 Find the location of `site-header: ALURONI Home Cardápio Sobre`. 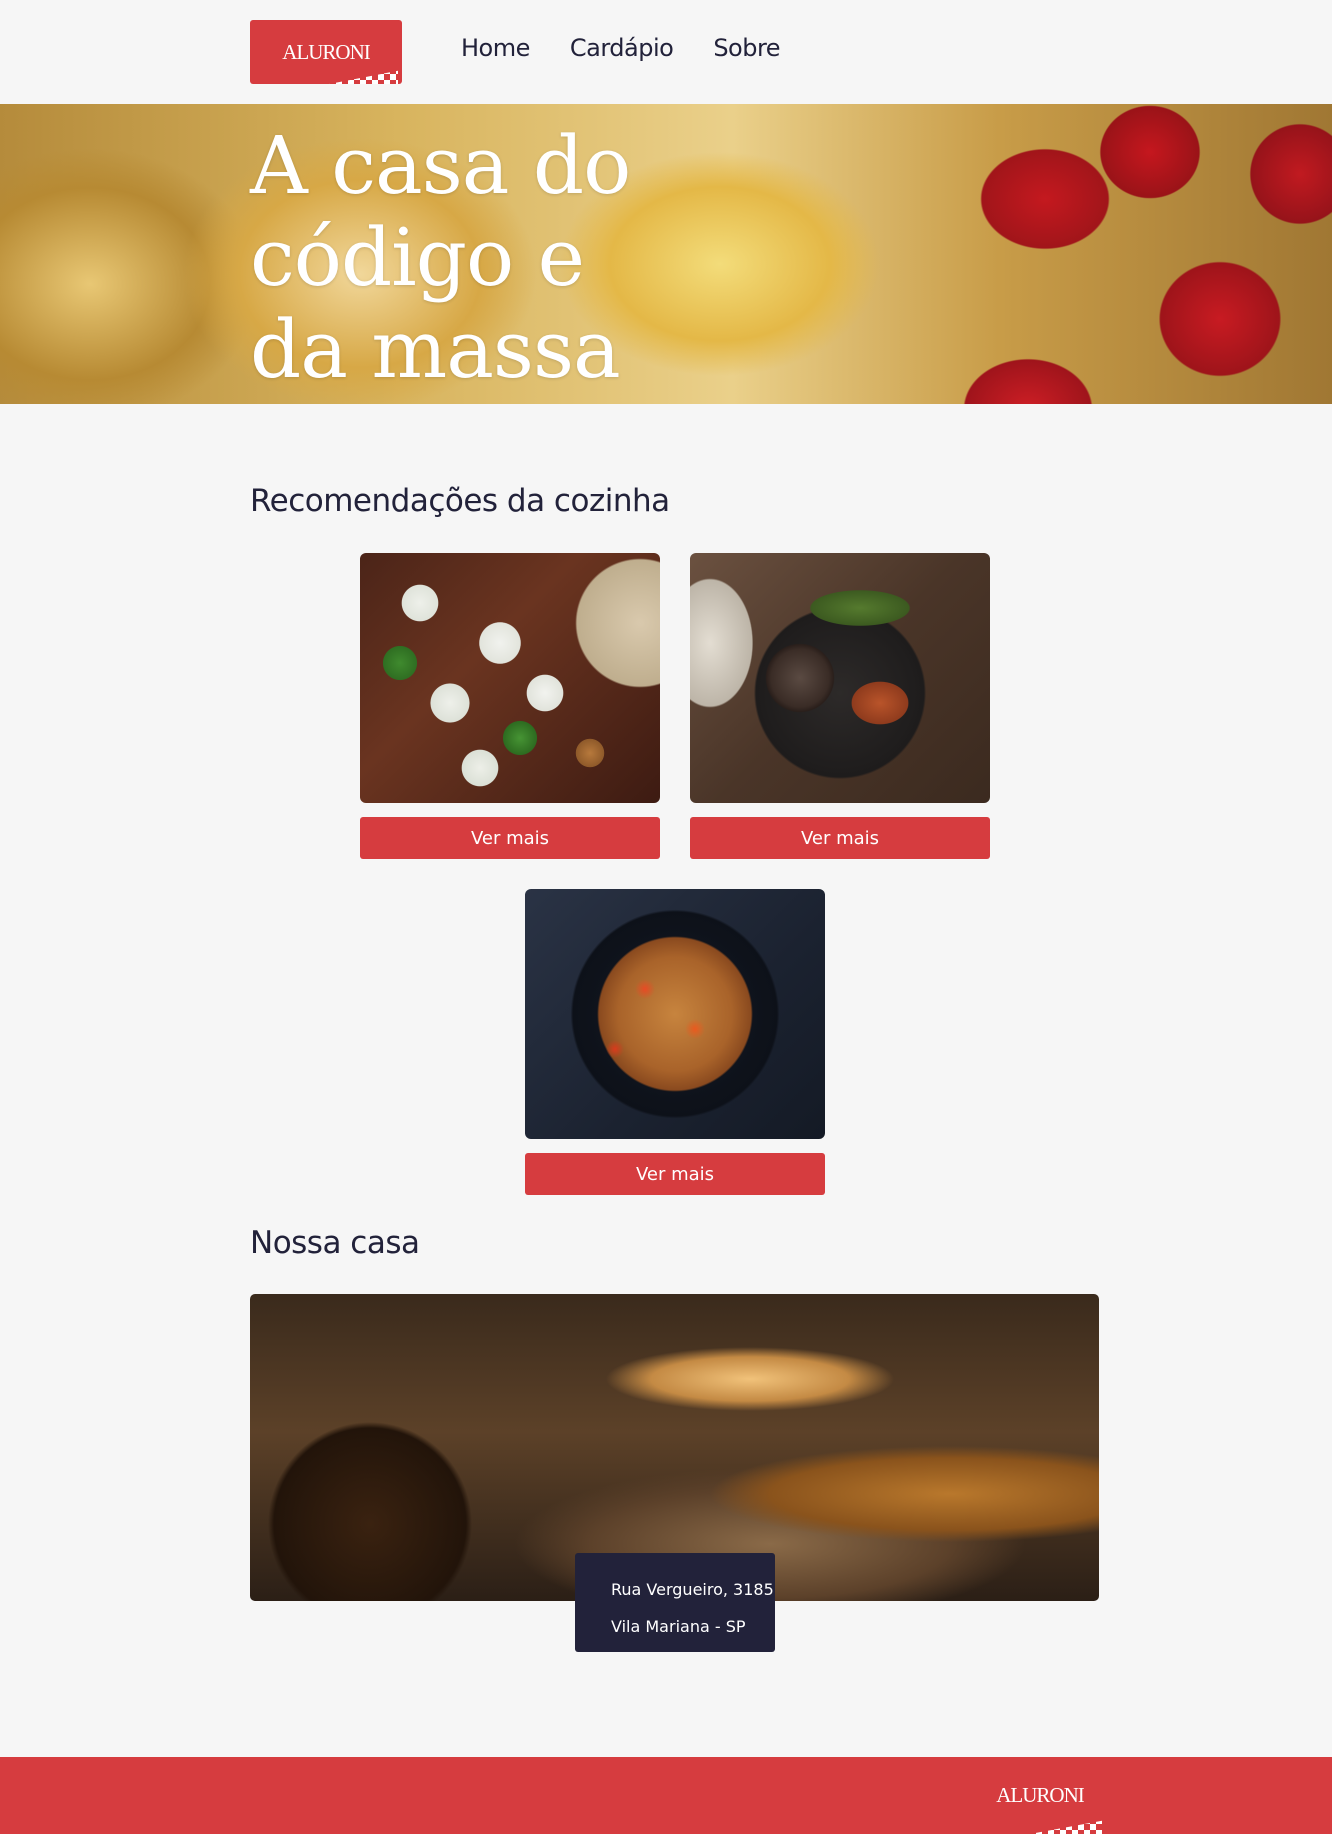

site-header: ALURONI Home Cardápio Sobre is located at coordinates (666, 52).